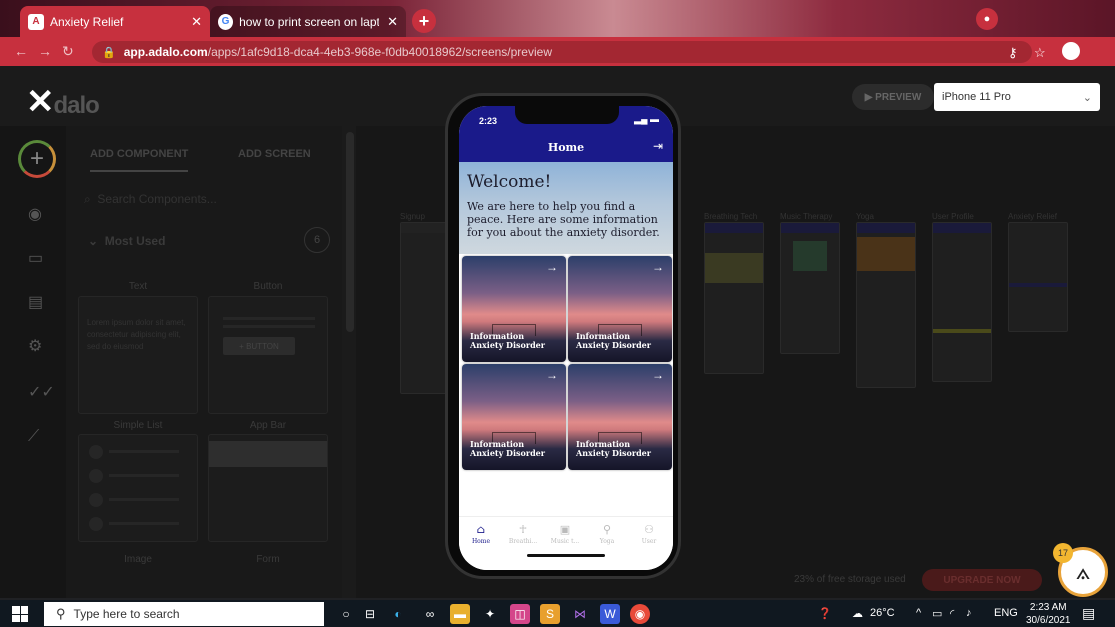 This screenshot has width=1115, height=627. I want to click on help-badge: 17, so click(1063, 553).